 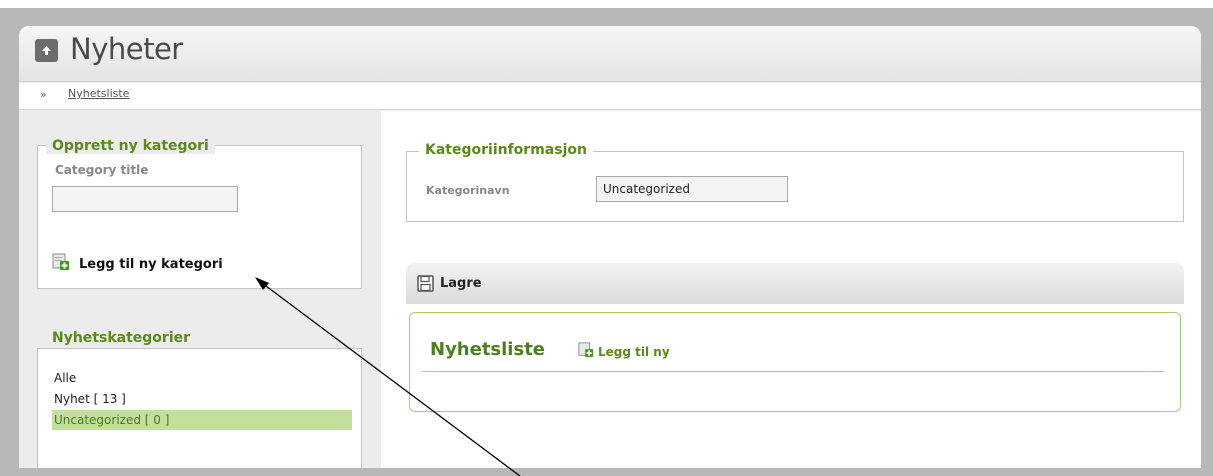 I want to click on add-category-button: Legg til ny kategori, so click(x=137, y=264).